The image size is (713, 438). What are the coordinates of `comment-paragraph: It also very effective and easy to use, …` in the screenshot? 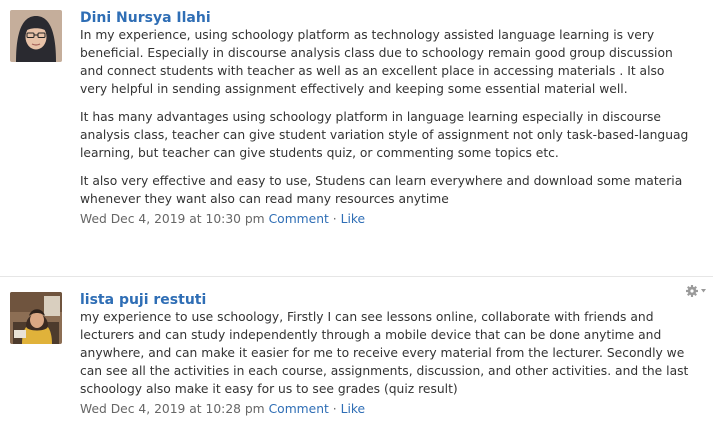 It's located at (396, 190).